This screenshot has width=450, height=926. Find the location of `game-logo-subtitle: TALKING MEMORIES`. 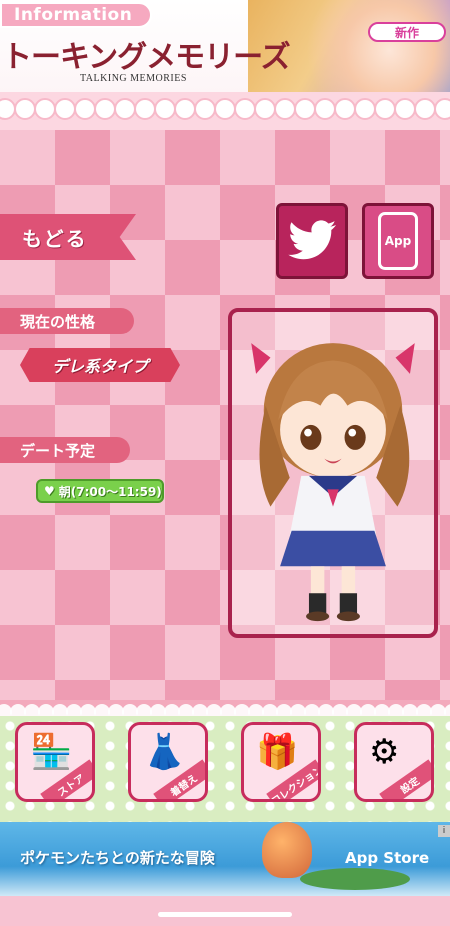

game-logo-subtitle: TALKING MEMORIES is located at coordinates (133, 78).